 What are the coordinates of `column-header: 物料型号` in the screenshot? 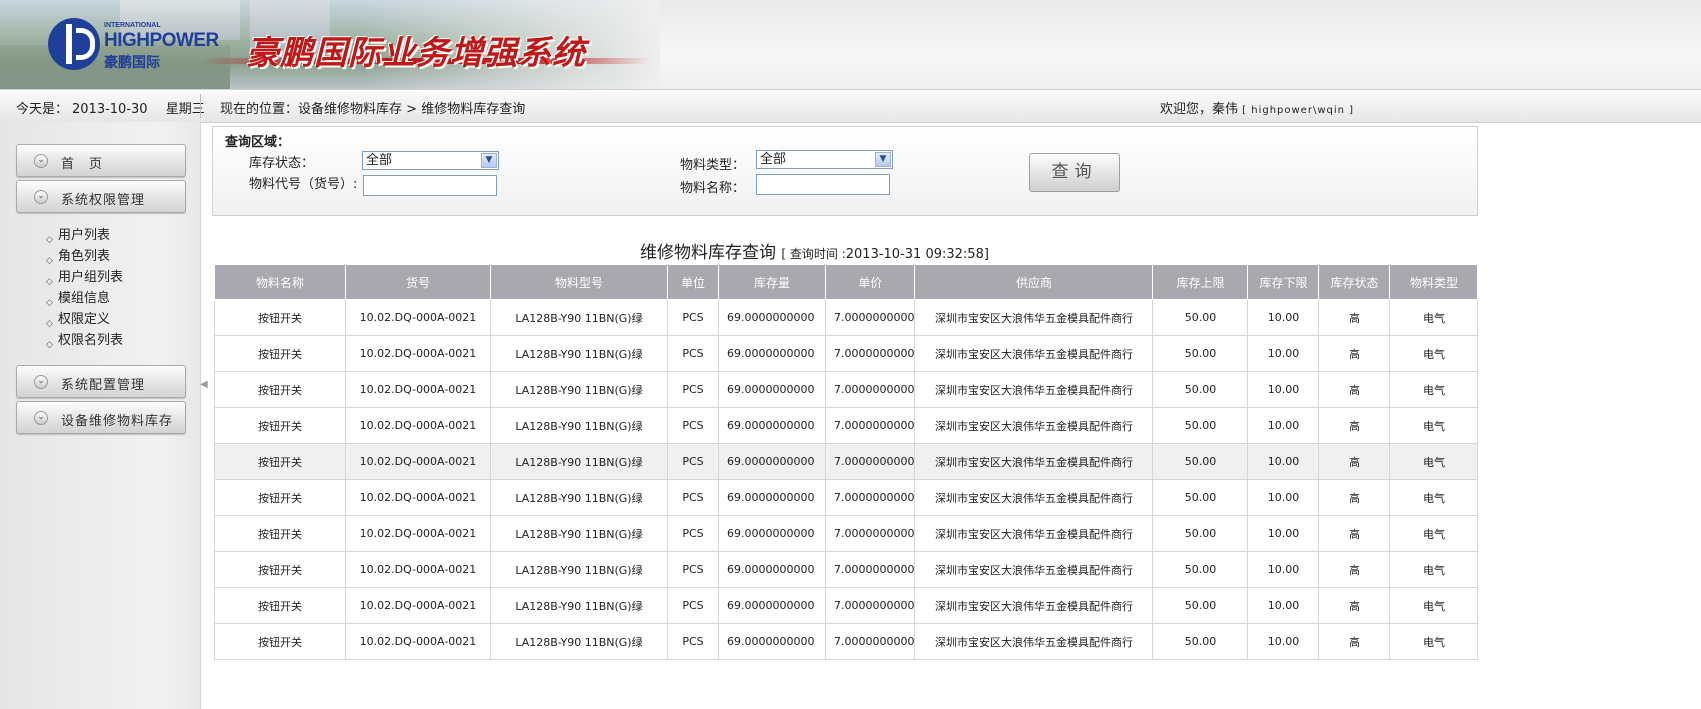 It's located at (579, 282).